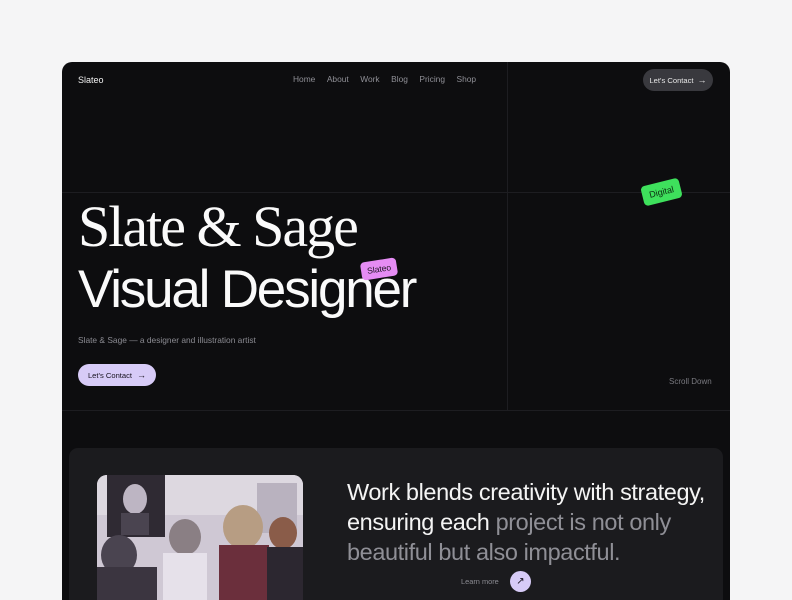 The height and width of the screenshot is (600, 792). What do you see at coordinates (369, 79) in the screenshot?
I see `nav-work: Work` at bounding box center [369, 79].